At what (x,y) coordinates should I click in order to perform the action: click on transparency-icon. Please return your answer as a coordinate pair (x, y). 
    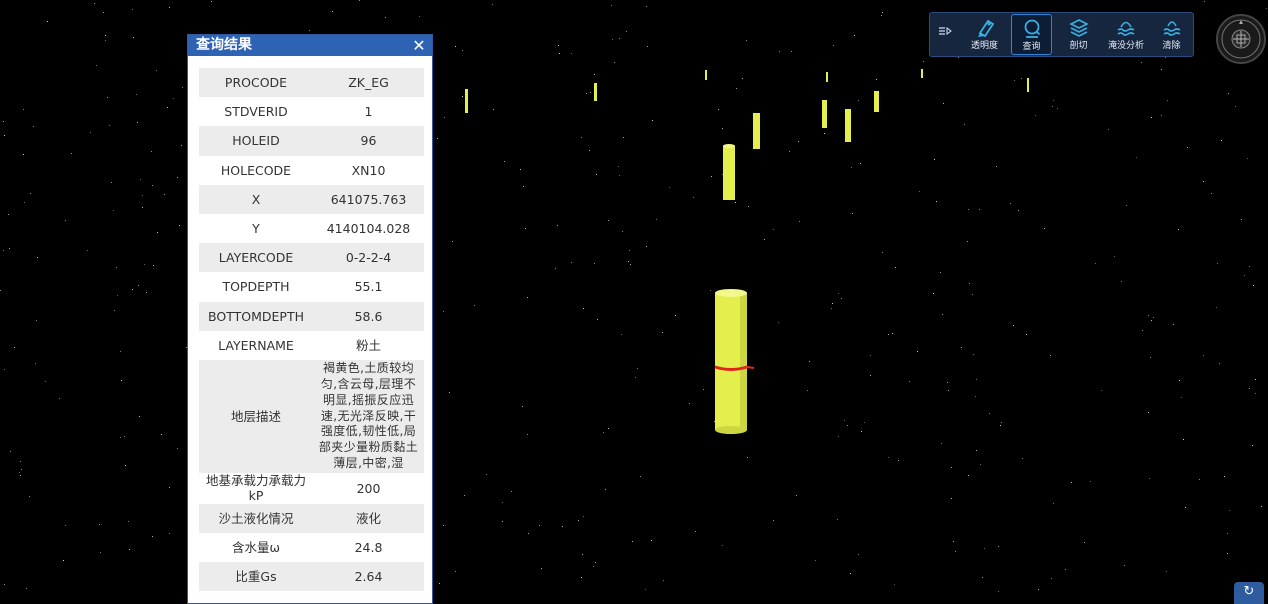
    Looking at the image, I should click on (985, 28).